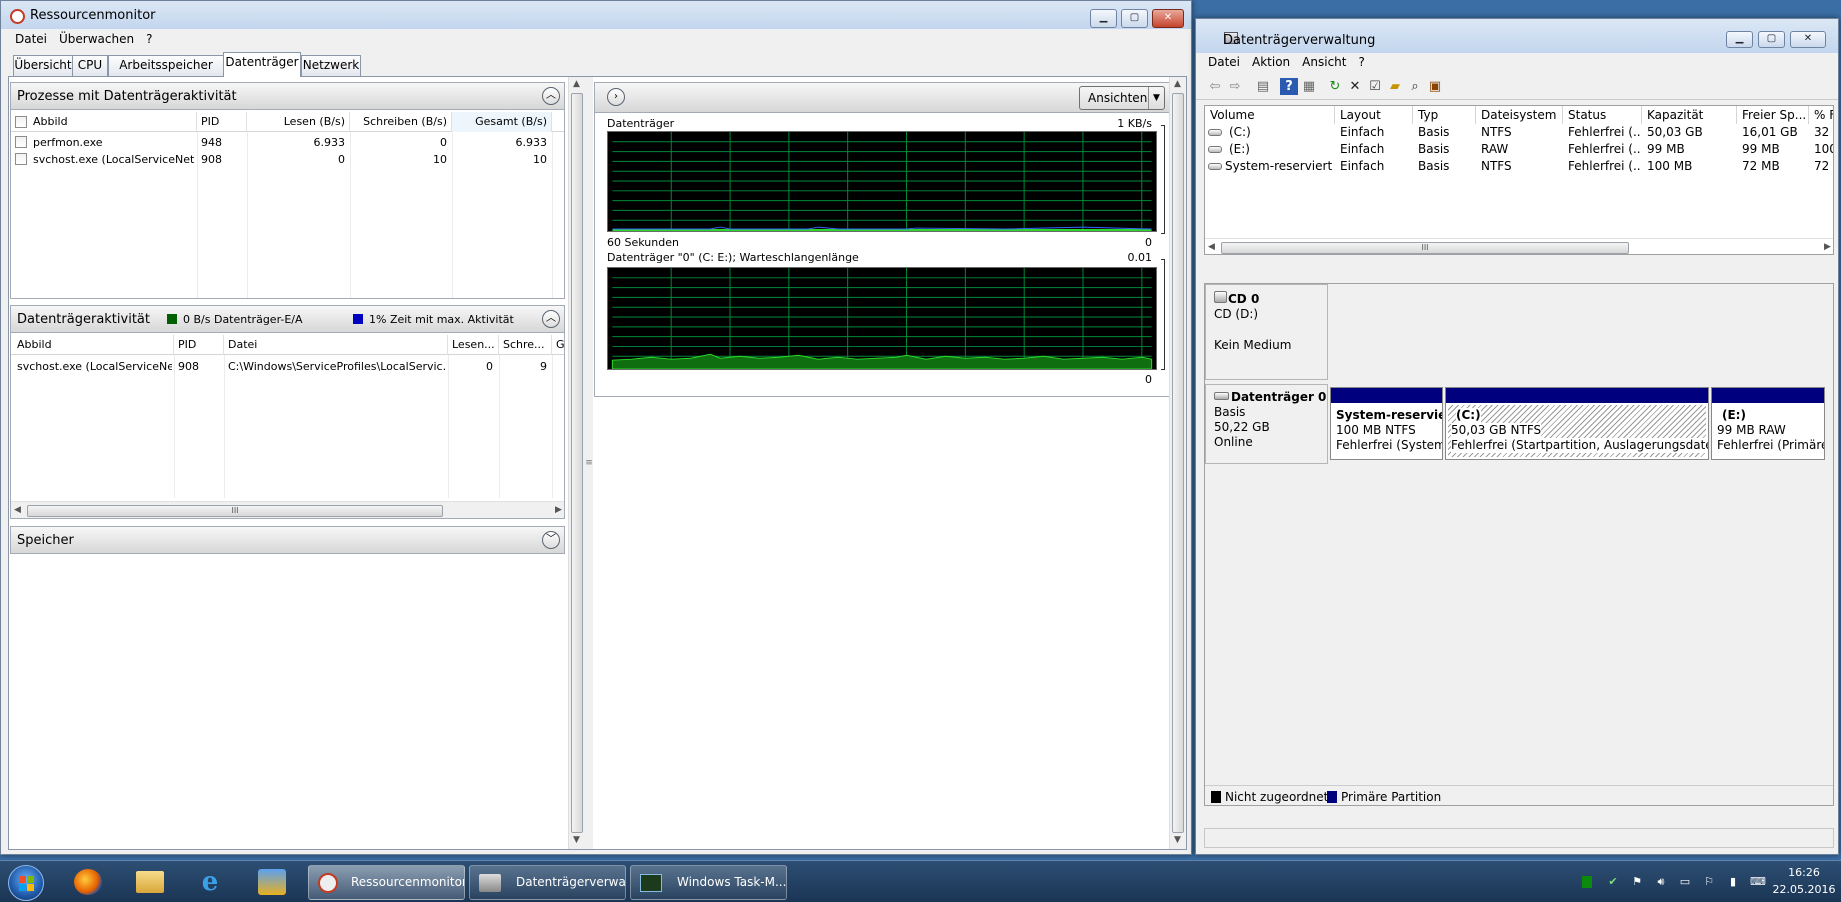 This screenshot has width=1841, height=902. What do you see at coordinates (589, 463) in the screenshot?
I see `pane-splitter: ≡` at bounding box center [589, 463].